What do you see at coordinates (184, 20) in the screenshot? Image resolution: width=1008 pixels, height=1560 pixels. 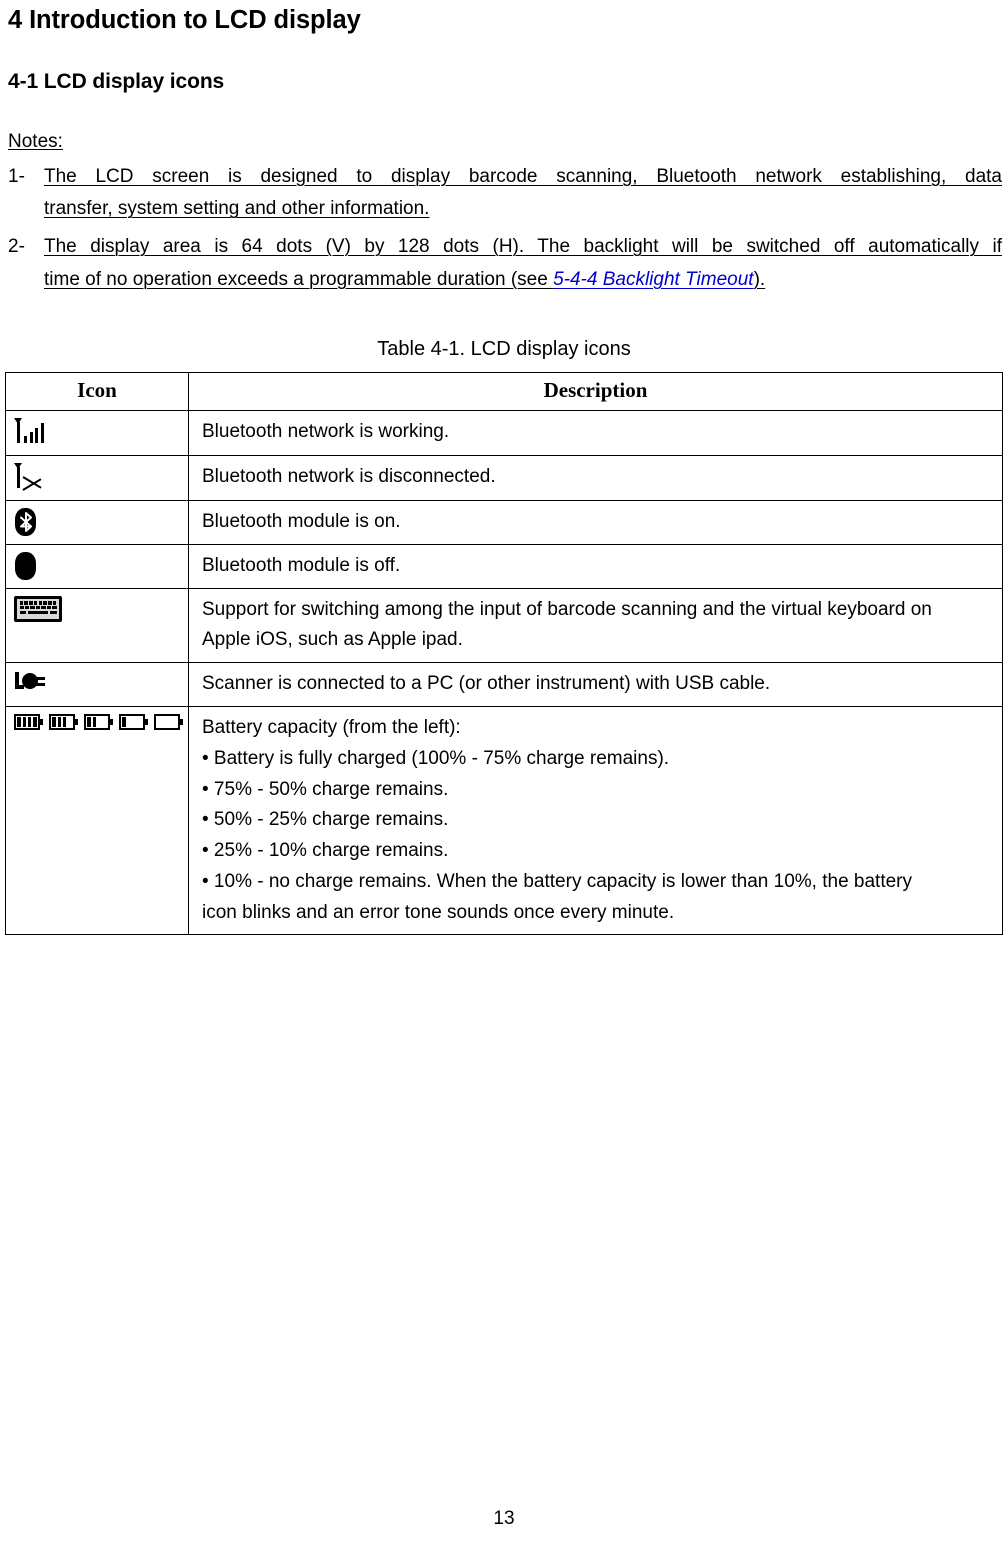 I see `chapter-heading: 4 Introduction to LCD display` at bounding box center [184, 20].